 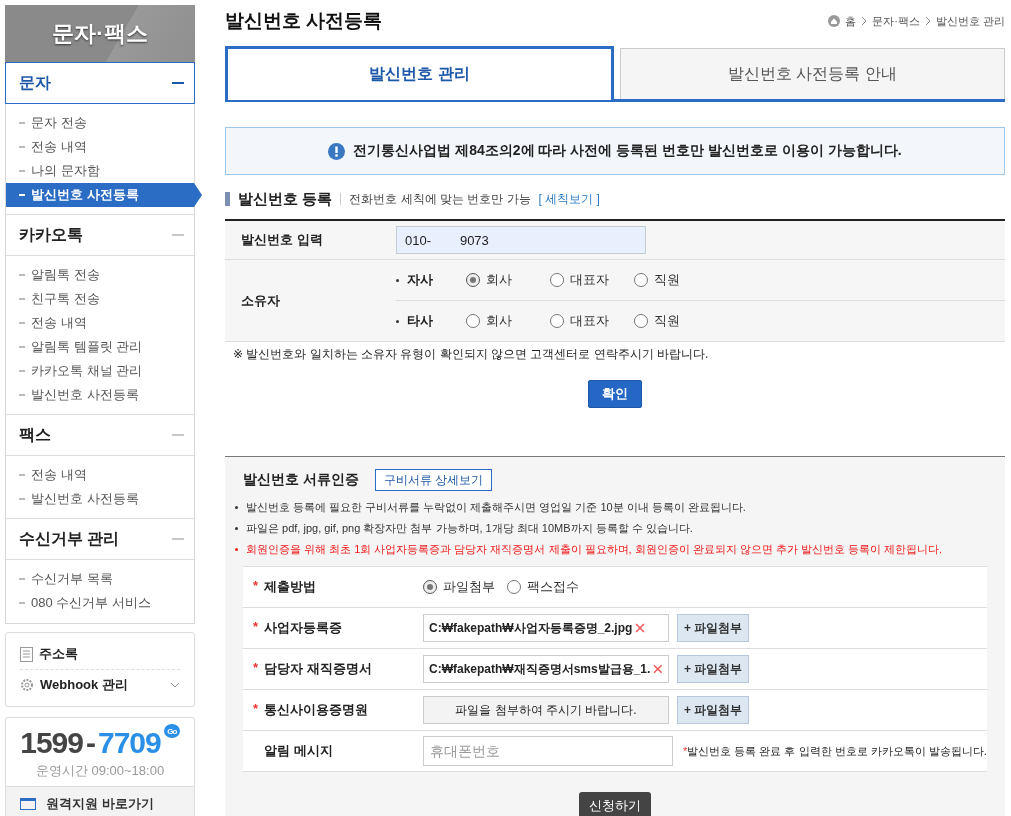 I want to click on field-label: * 제출방법, so click(x=284, y=587).